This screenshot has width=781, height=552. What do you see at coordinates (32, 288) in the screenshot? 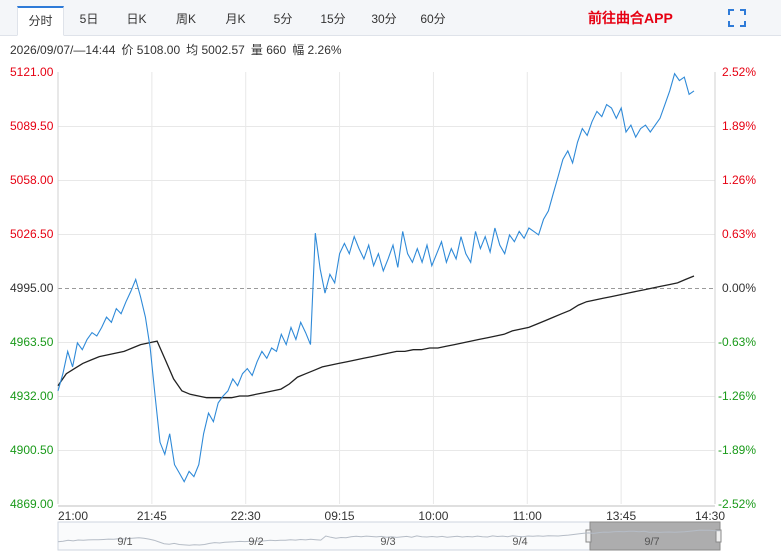
I see `price-tick-label: 4995.00` at bounding box center [32, 288].